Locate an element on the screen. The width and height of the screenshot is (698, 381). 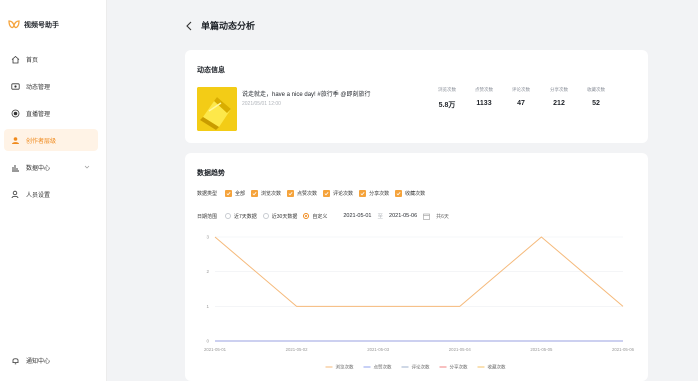
card-title: 动态信息 is located at coordinates (211, 70).